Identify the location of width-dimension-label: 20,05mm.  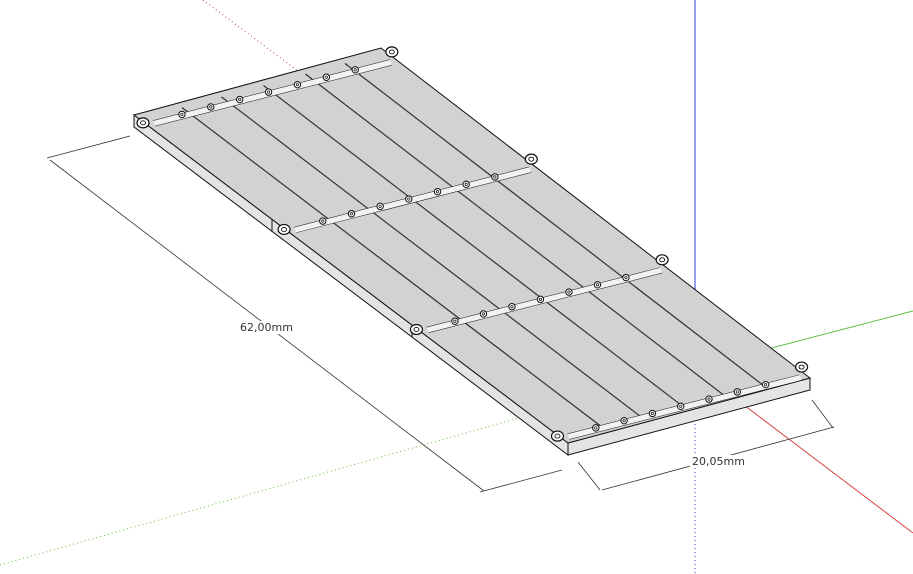
(718, 461).